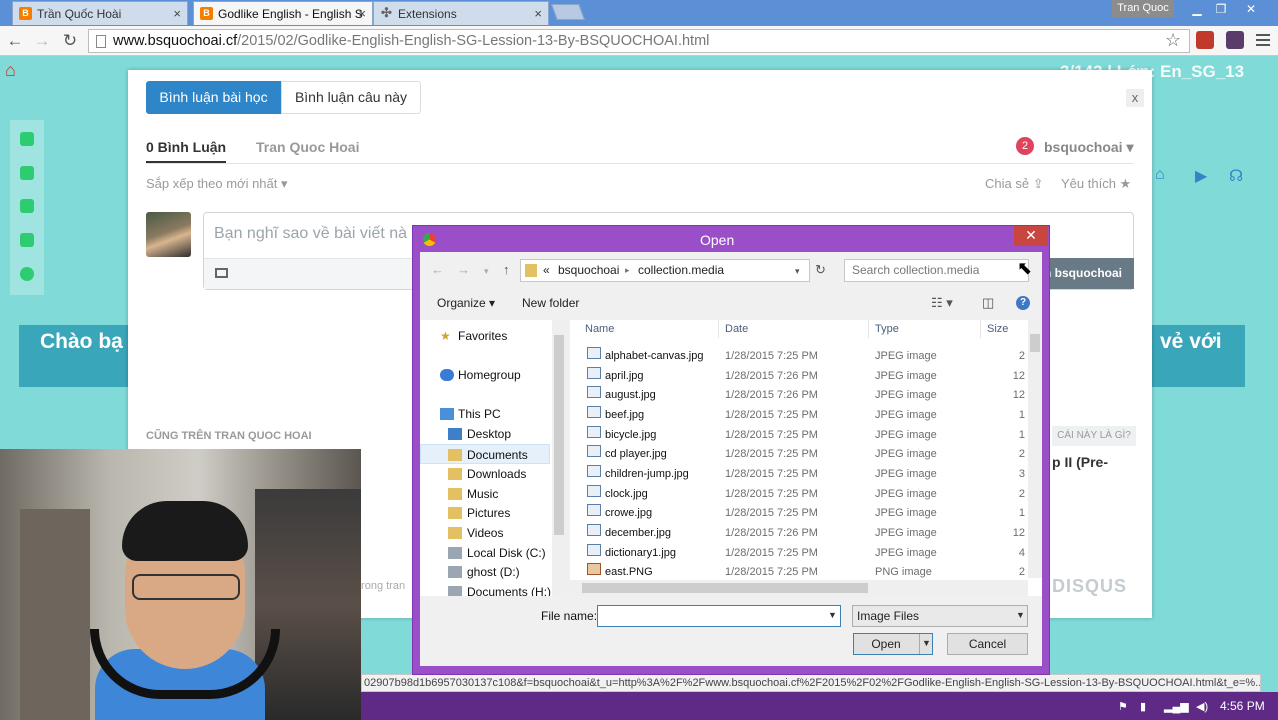  What do you see at coordinates (805, 494) in the screenshot?
I see `file-row: clock.jpg 1/28/2015 7:25 PM JPEG image 2` at bounding box center [805, 494].